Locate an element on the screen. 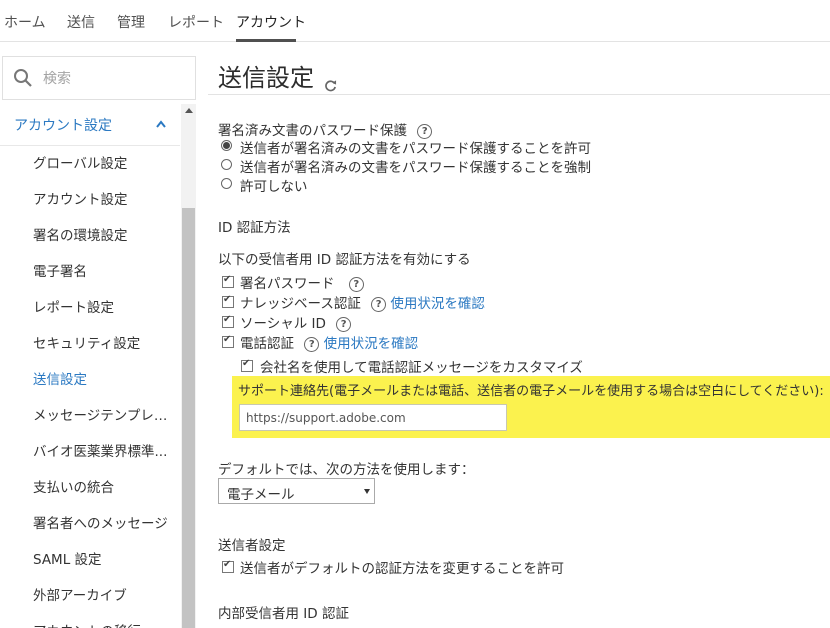 The image size is (830, 628). id-auth-enable-label: 以下の受信者用 ID 認証方法を有効にする is located at coordinates (344, 260).